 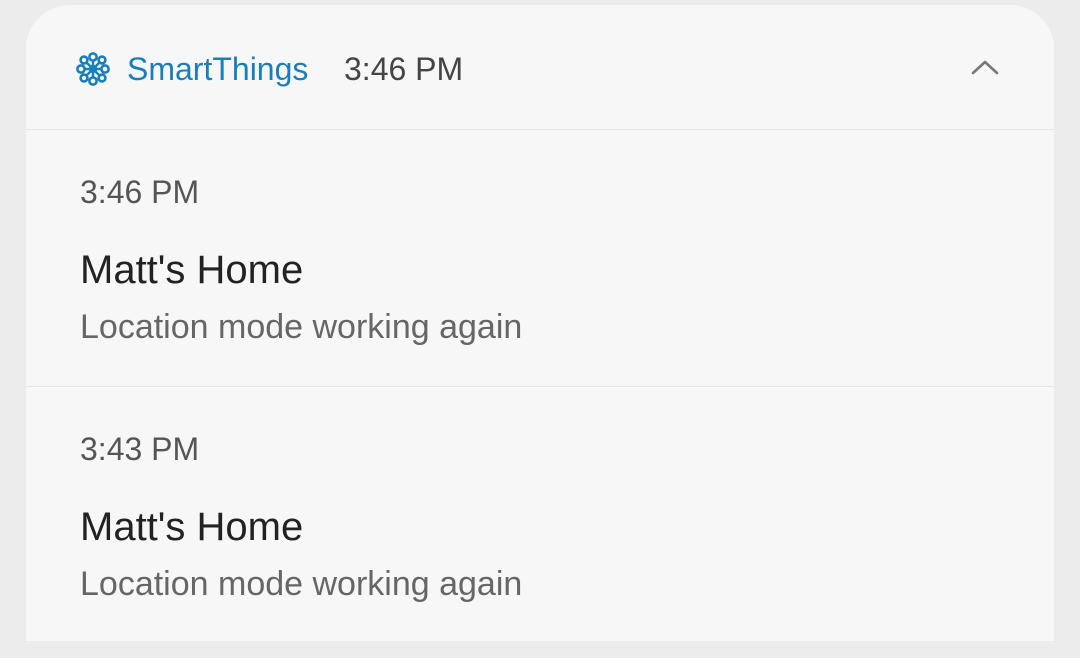 What do you see at coordinates (140, 192) in the screenshot?
I see `notification-timestamp: 3:46 PM` at bounding box center [140, 192].